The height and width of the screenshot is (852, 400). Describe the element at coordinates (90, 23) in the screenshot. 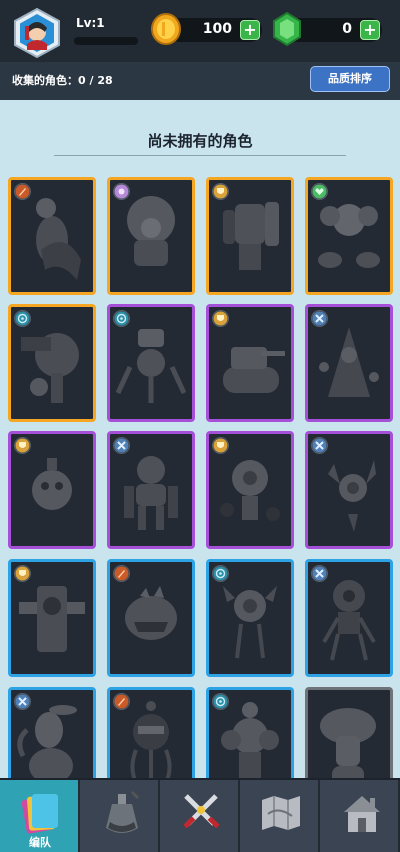

I see `player-level: Lv:1` at that location.